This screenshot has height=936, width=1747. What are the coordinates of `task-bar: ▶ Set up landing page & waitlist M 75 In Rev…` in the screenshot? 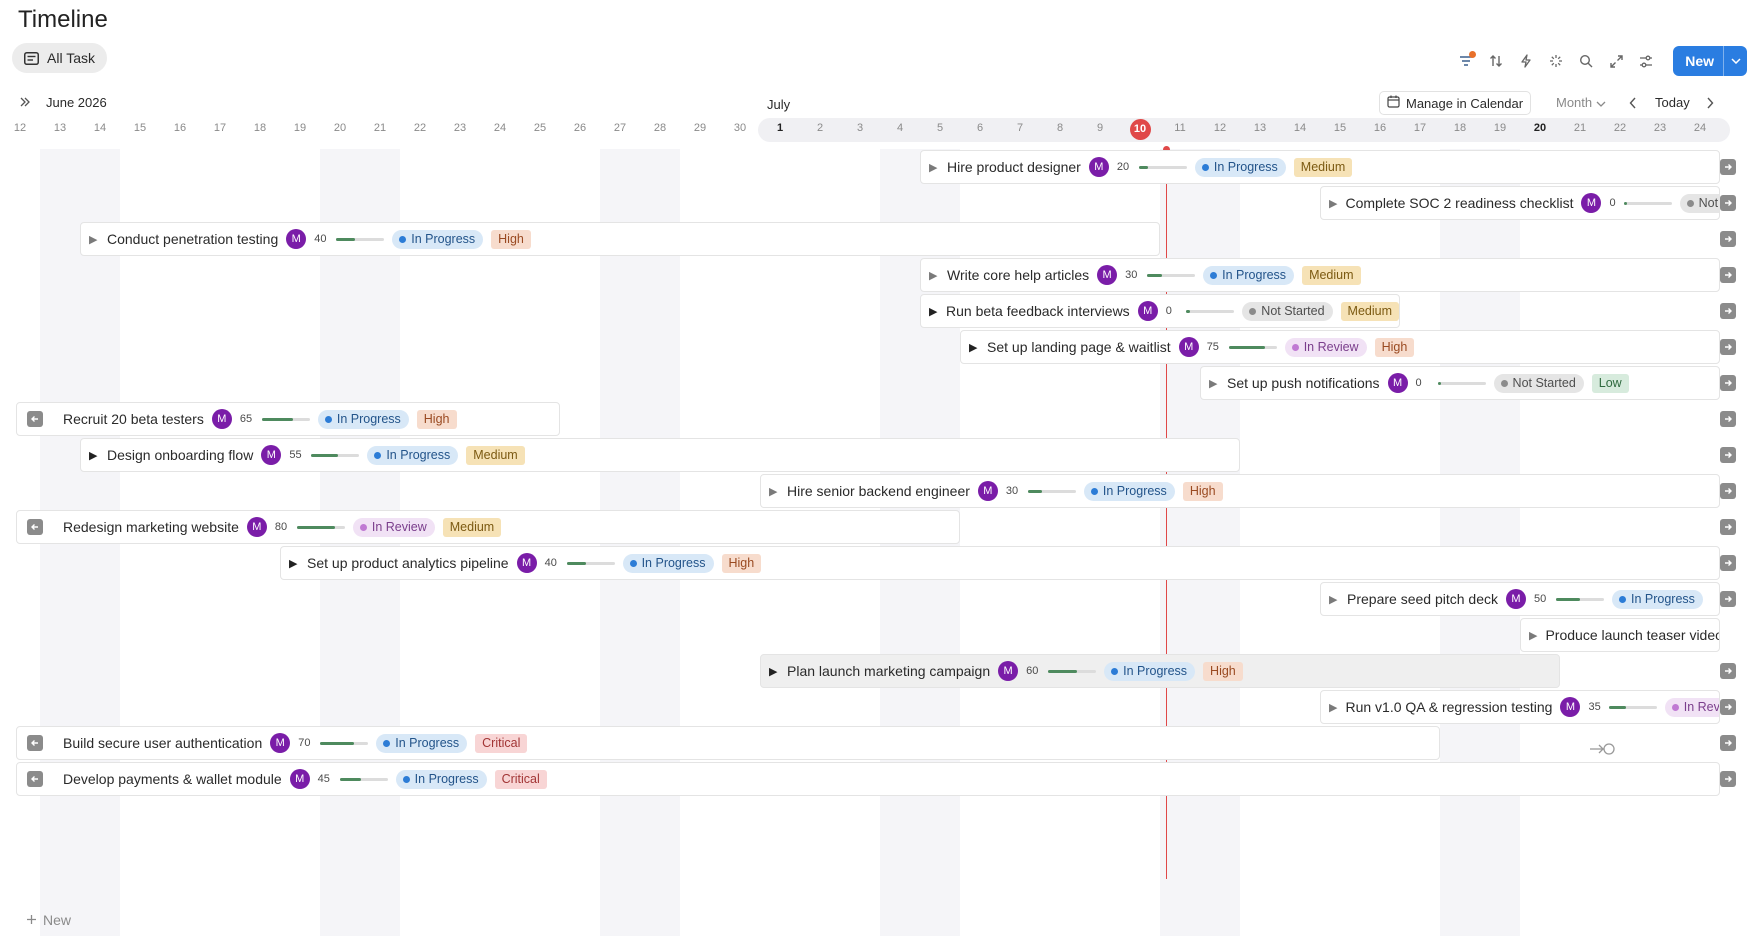 It's located at (1340, 347).